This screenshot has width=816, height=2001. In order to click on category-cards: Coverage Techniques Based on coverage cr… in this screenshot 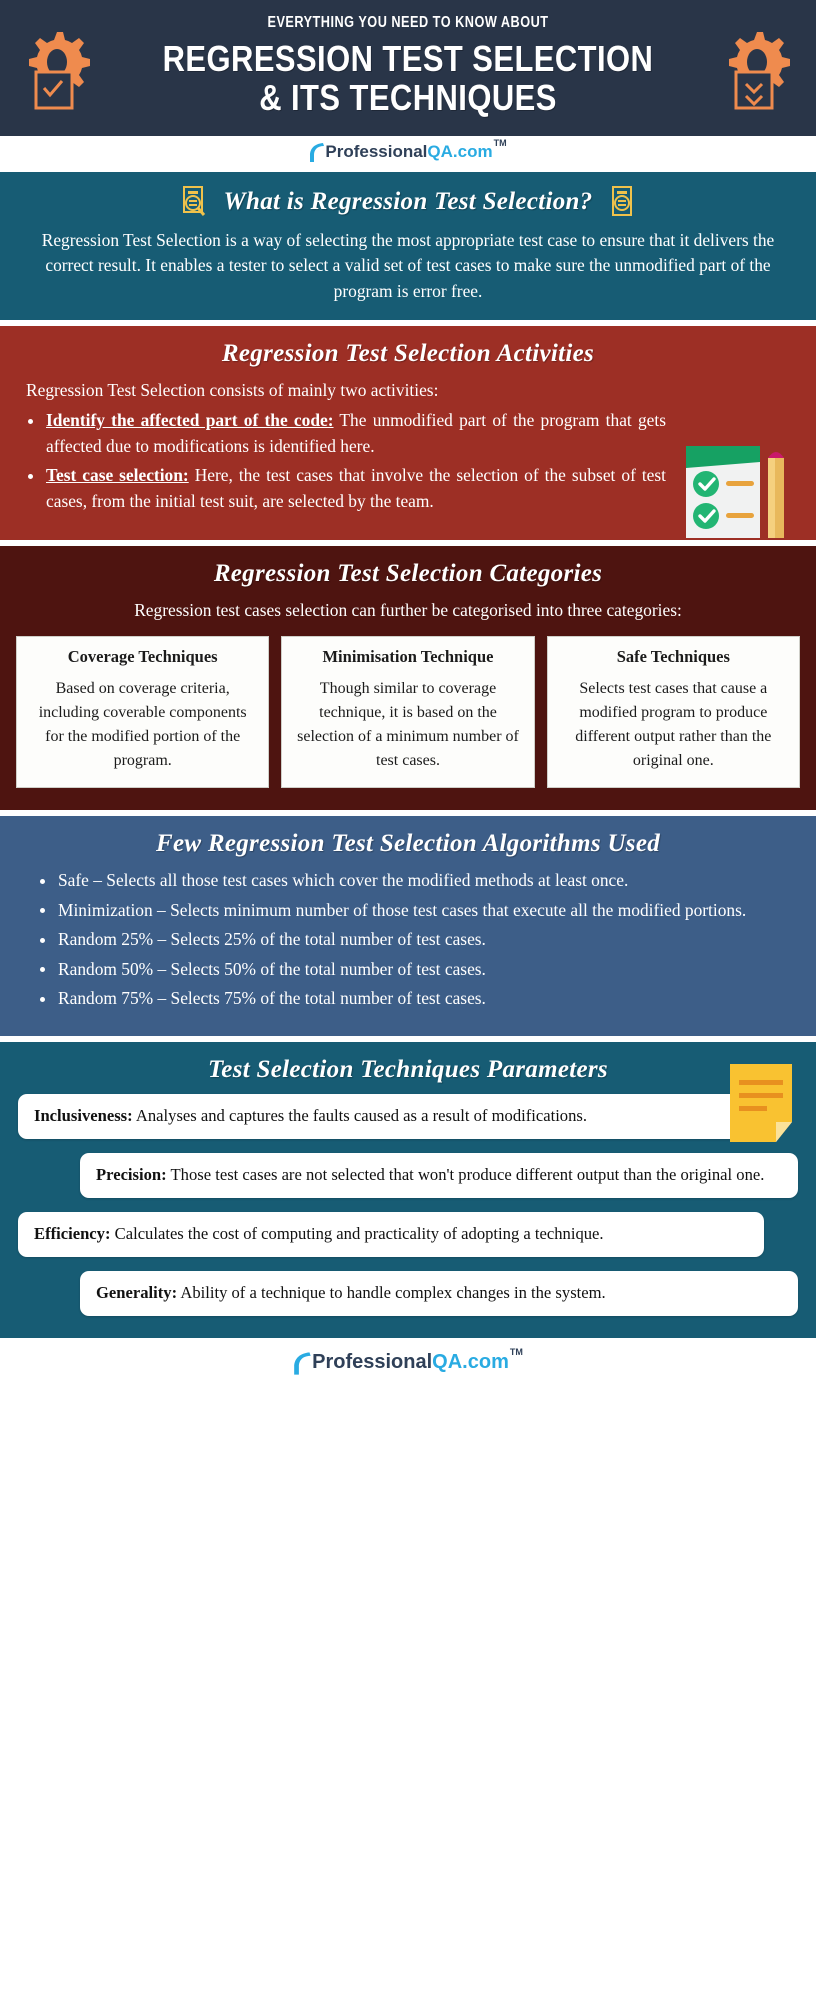, I will do `click(408, 706)`.